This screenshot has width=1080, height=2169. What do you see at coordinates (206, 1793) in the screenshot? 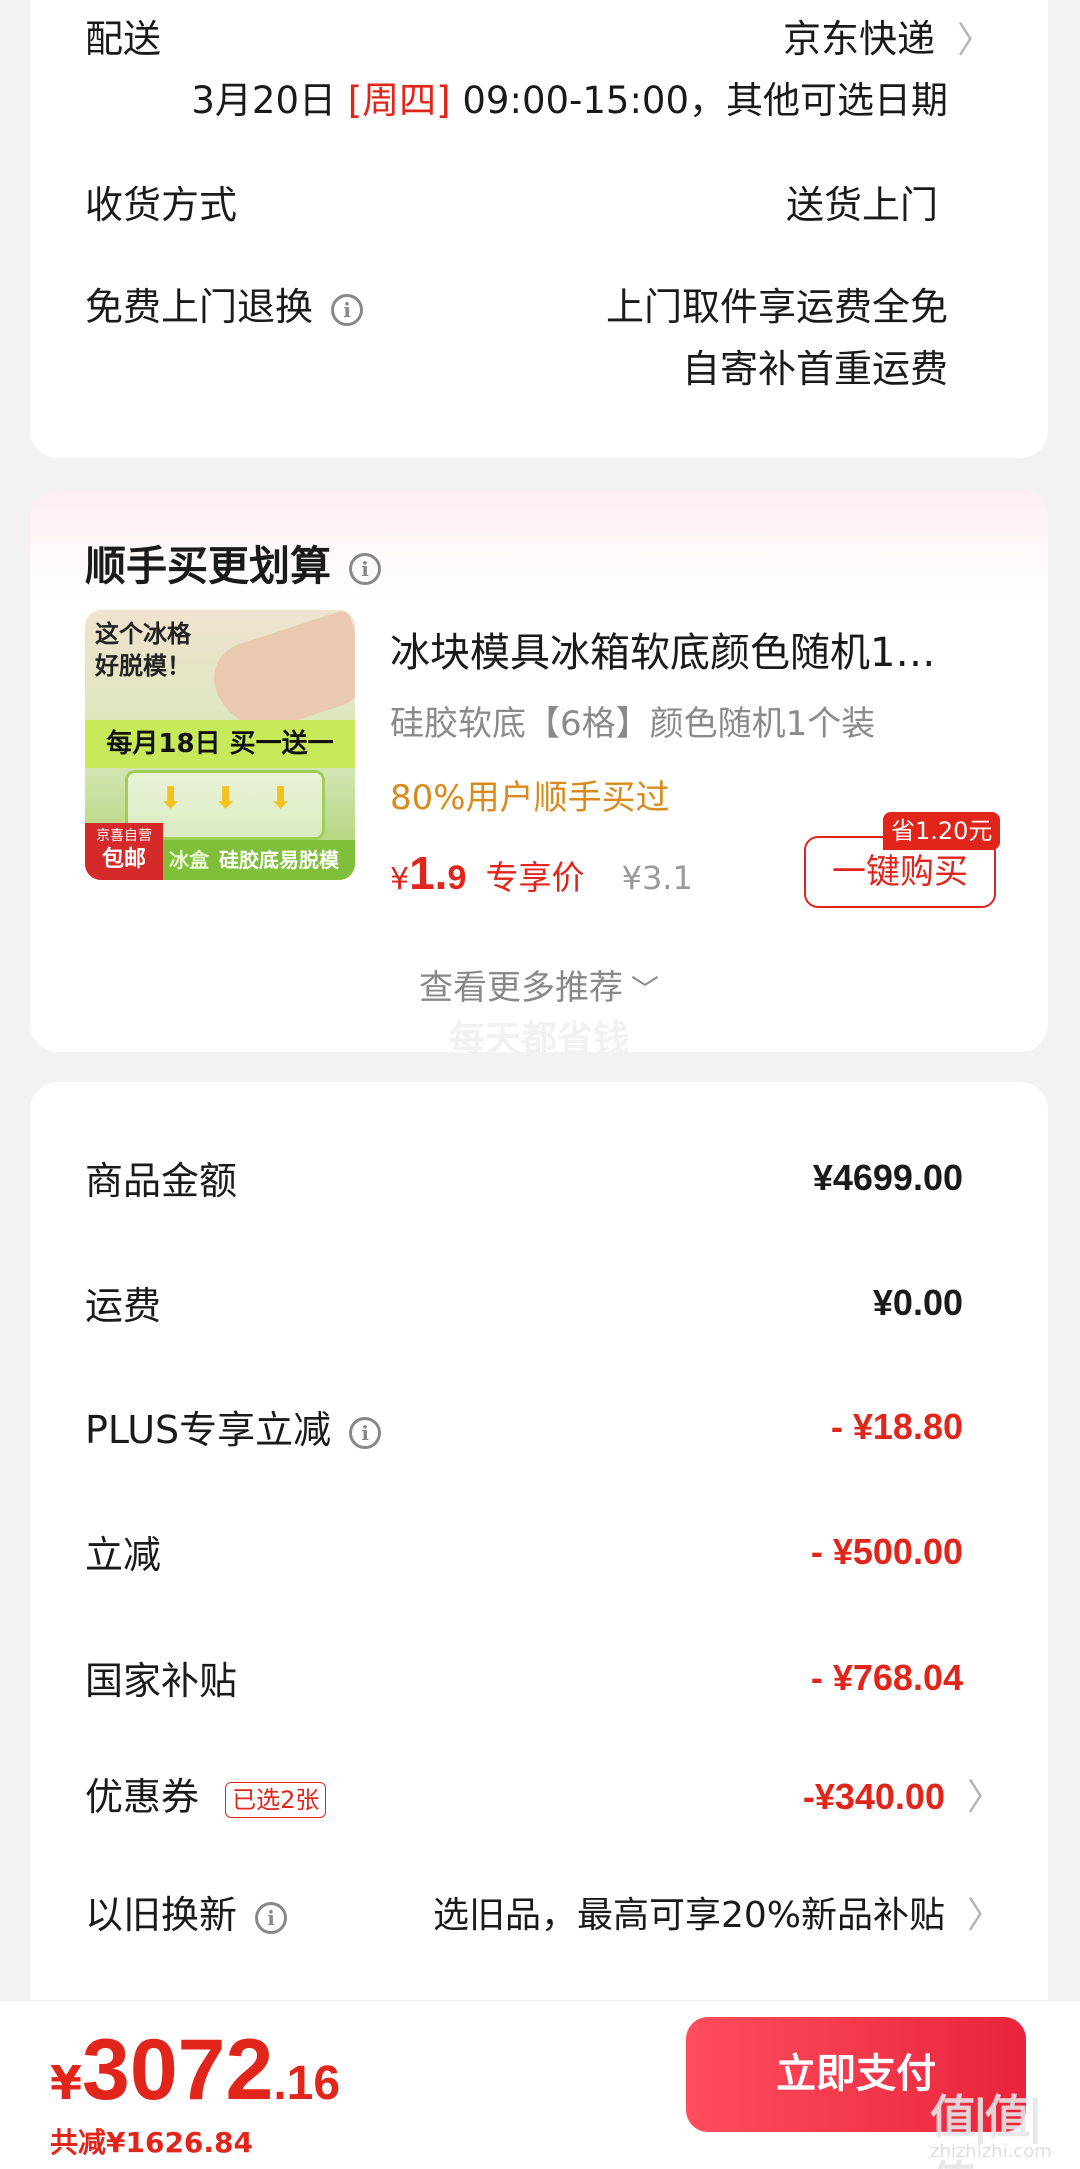
I see `coupon-label-wrap: 优惠券 已选2张` at bounding box center [206, 1793].